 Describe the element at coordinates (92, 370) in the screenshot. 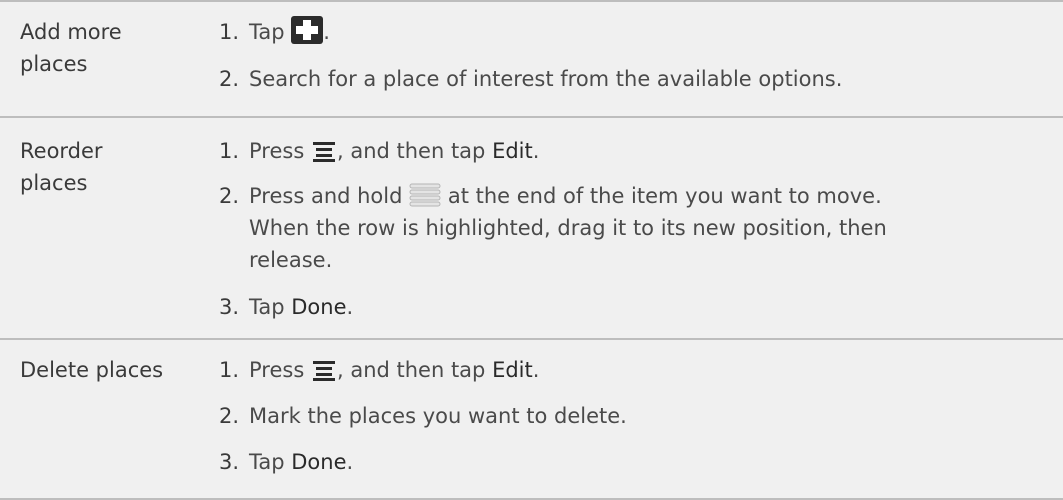

I see `row-label: Delete places` at that location.